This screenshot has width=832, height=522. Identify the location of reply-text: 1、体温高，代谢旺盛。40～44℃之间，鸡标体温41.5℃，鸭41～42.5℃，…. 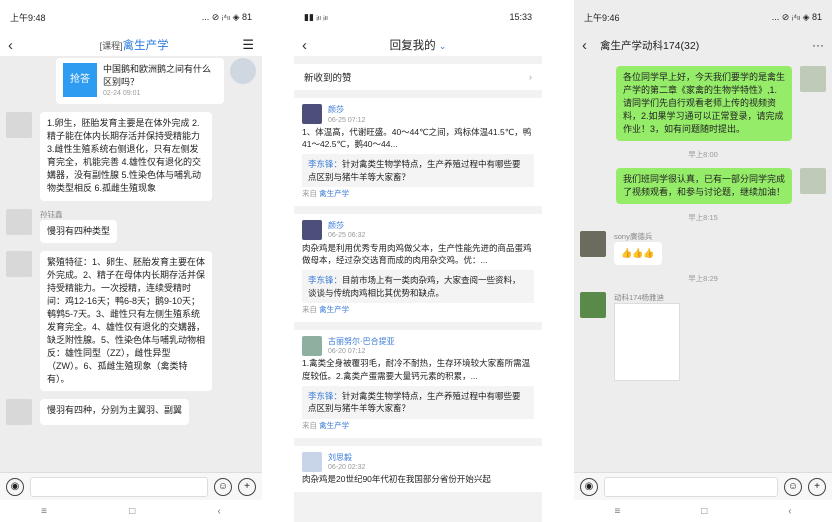
(417, 138).